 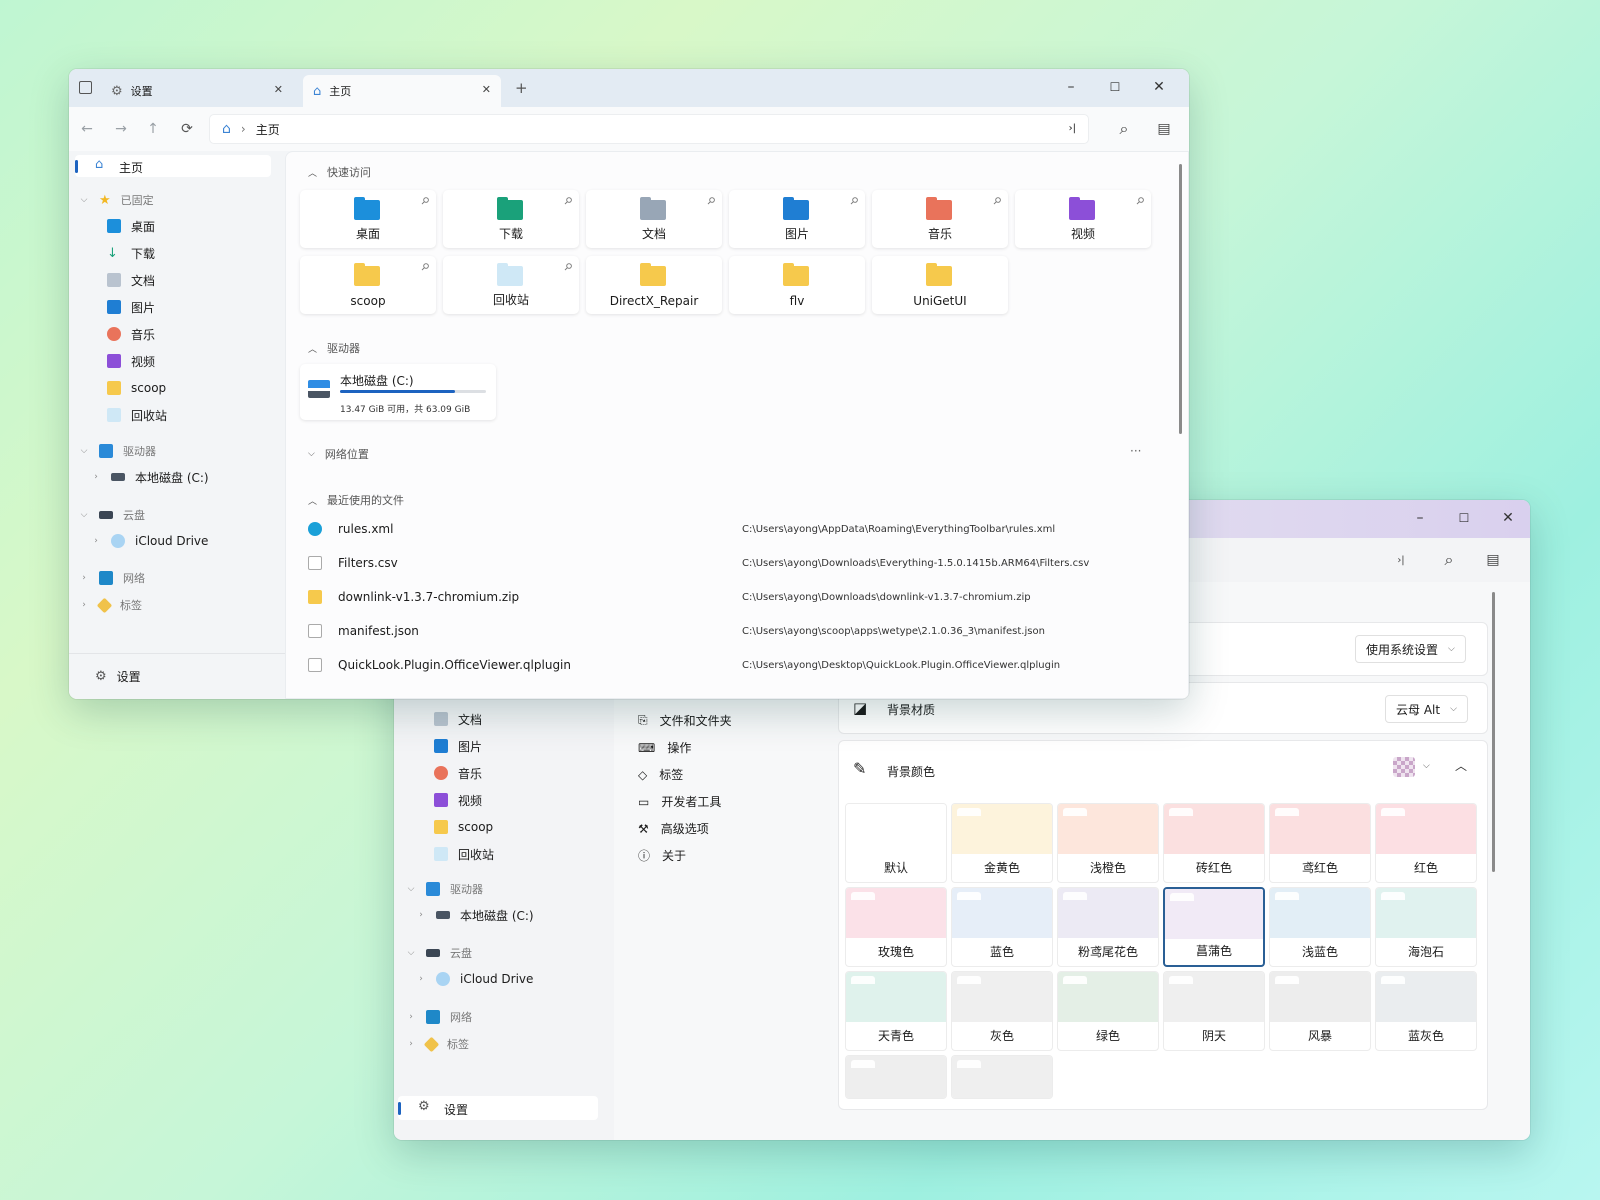 What do you see at coordinates (486, 89) in the screenshot?
I see `close-tab-icon: ✕` at bounding box center [486, 89].